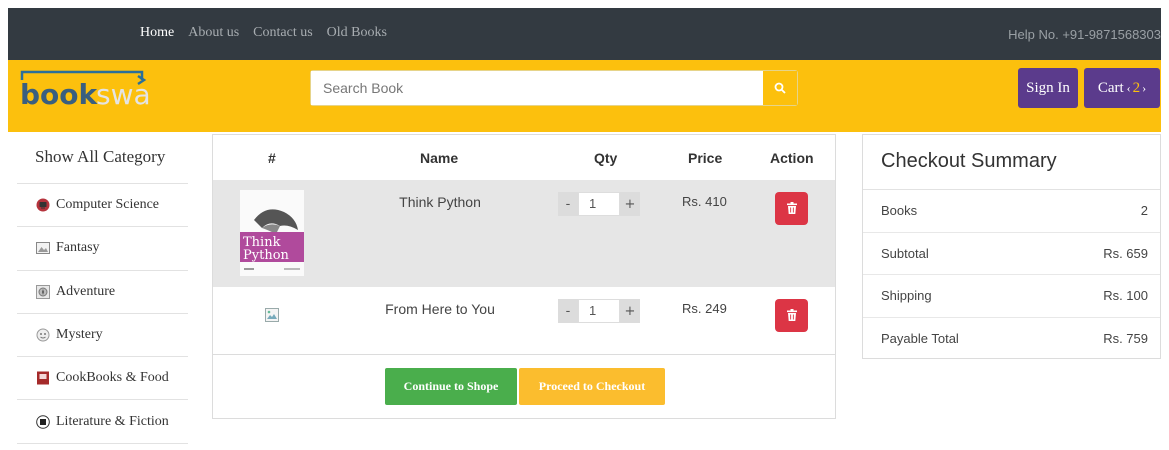 The image size is (1169, 450). I want to click on header-index: #, so click(272, 158).